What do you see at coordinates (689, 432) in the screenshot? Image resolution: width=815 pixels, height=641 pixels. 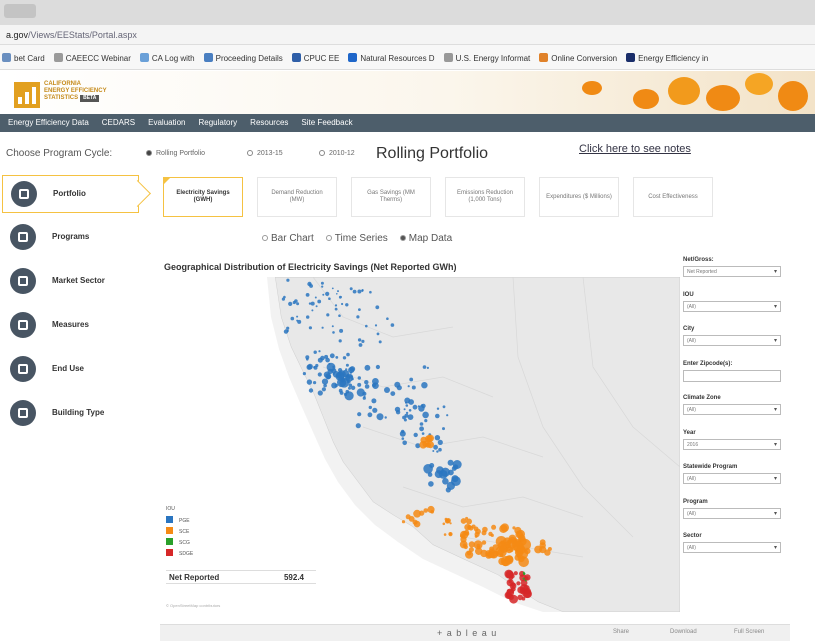 I see `filter-label: Year` at bounding box center [689, 432].